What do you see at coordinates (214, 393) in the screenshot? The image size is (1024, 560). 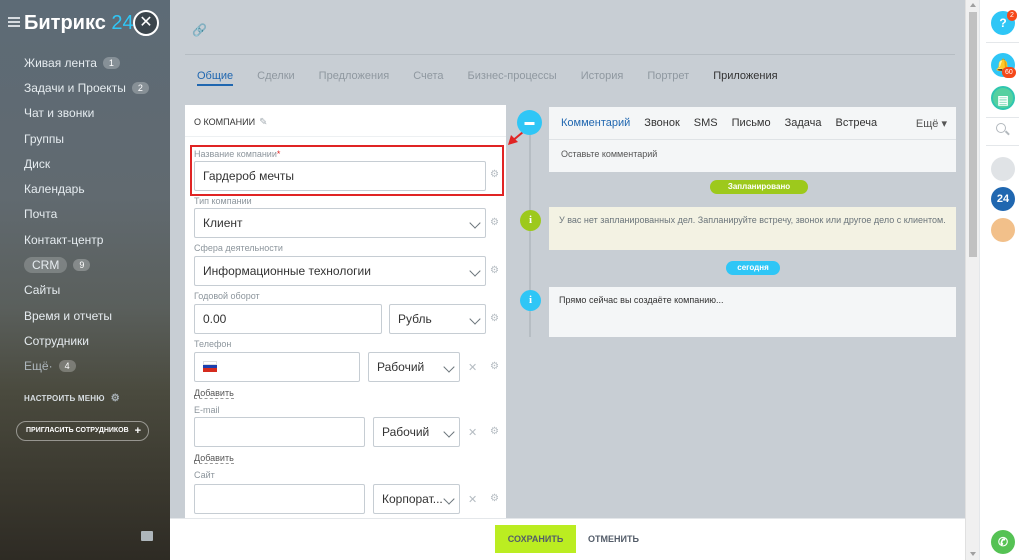 I see `add-phone-link: Добавить` at bounding box center [214, 393].